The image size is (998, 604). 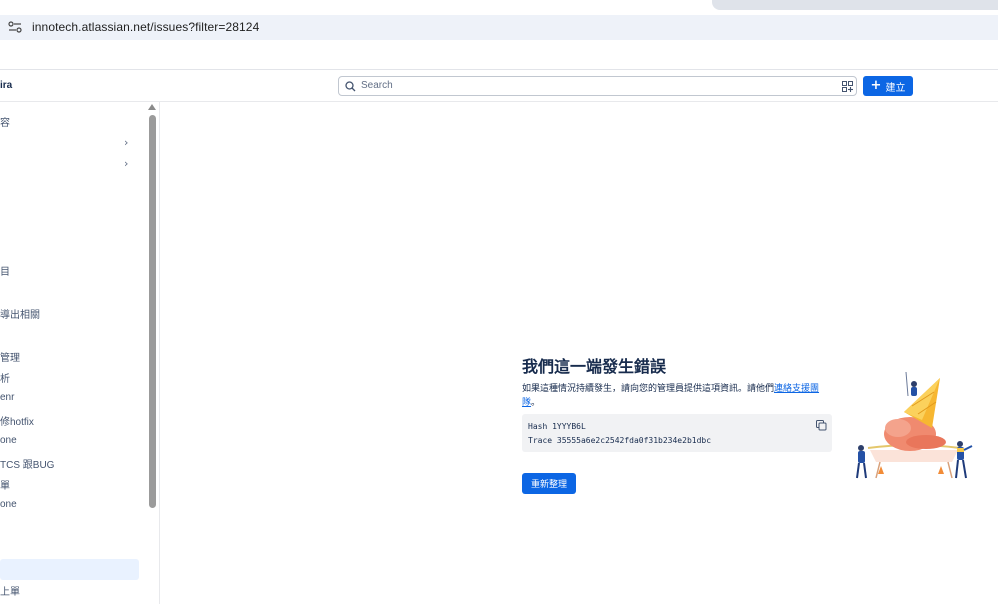 What do you see at coordinates (80, 353) in the screenshot?
I see `sidebar` at bounding box center [80, 353].